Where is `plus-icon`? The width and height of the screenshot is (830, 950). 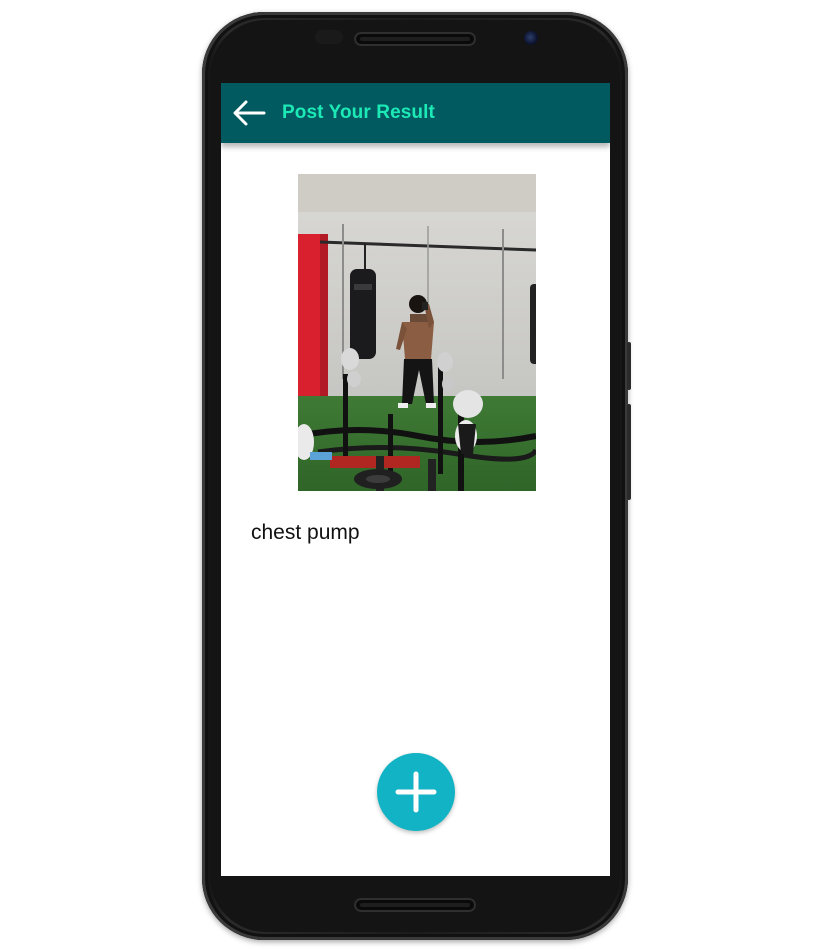 plus-icon is located at coordinates (416, 792).